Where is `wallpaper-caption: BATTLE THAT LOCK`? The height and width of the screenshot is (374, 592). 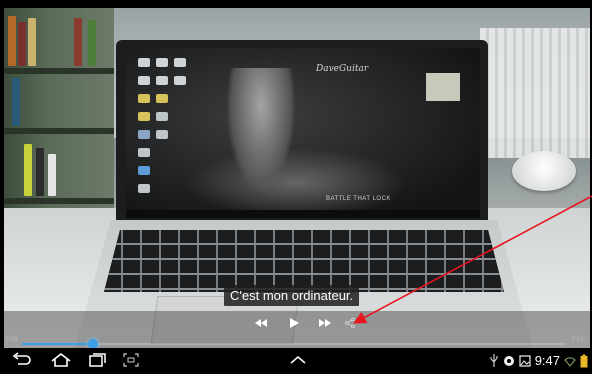 wallpaper-caption: BATTLE THAT LOCK is located at coordinates (358, 199).